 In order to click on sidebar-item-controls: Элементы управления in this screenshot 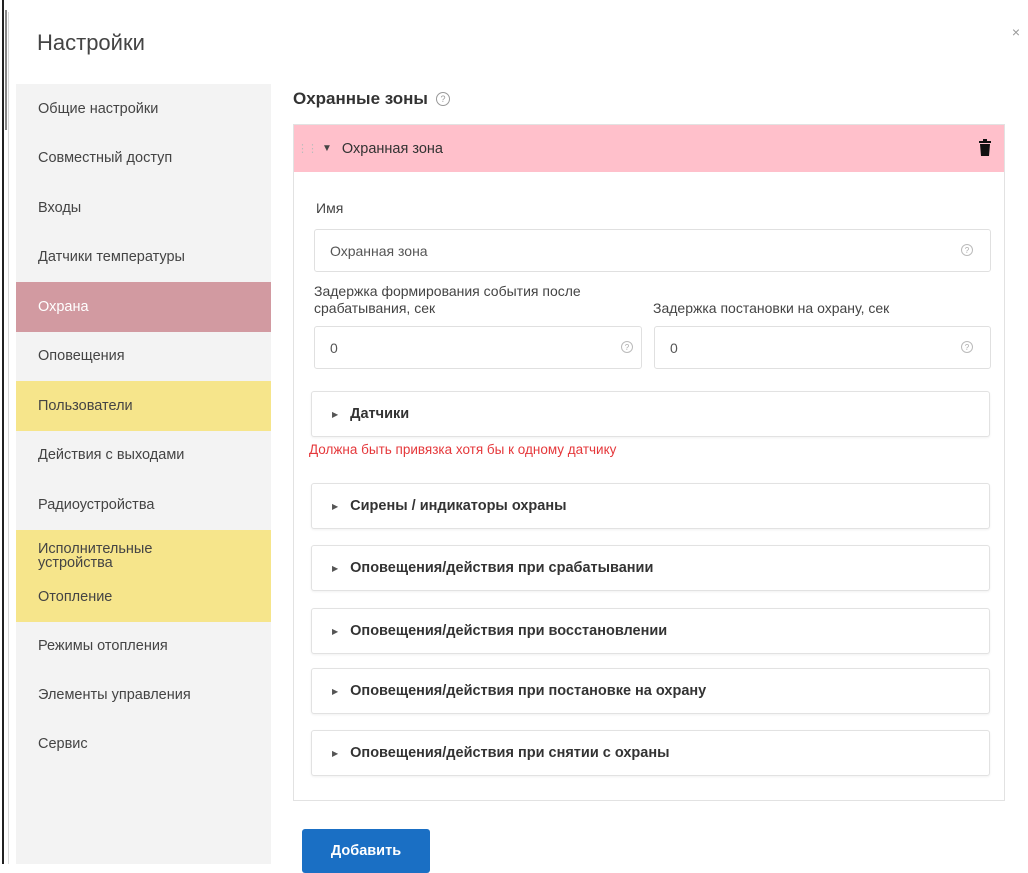, I will do `click(143, 695)`.